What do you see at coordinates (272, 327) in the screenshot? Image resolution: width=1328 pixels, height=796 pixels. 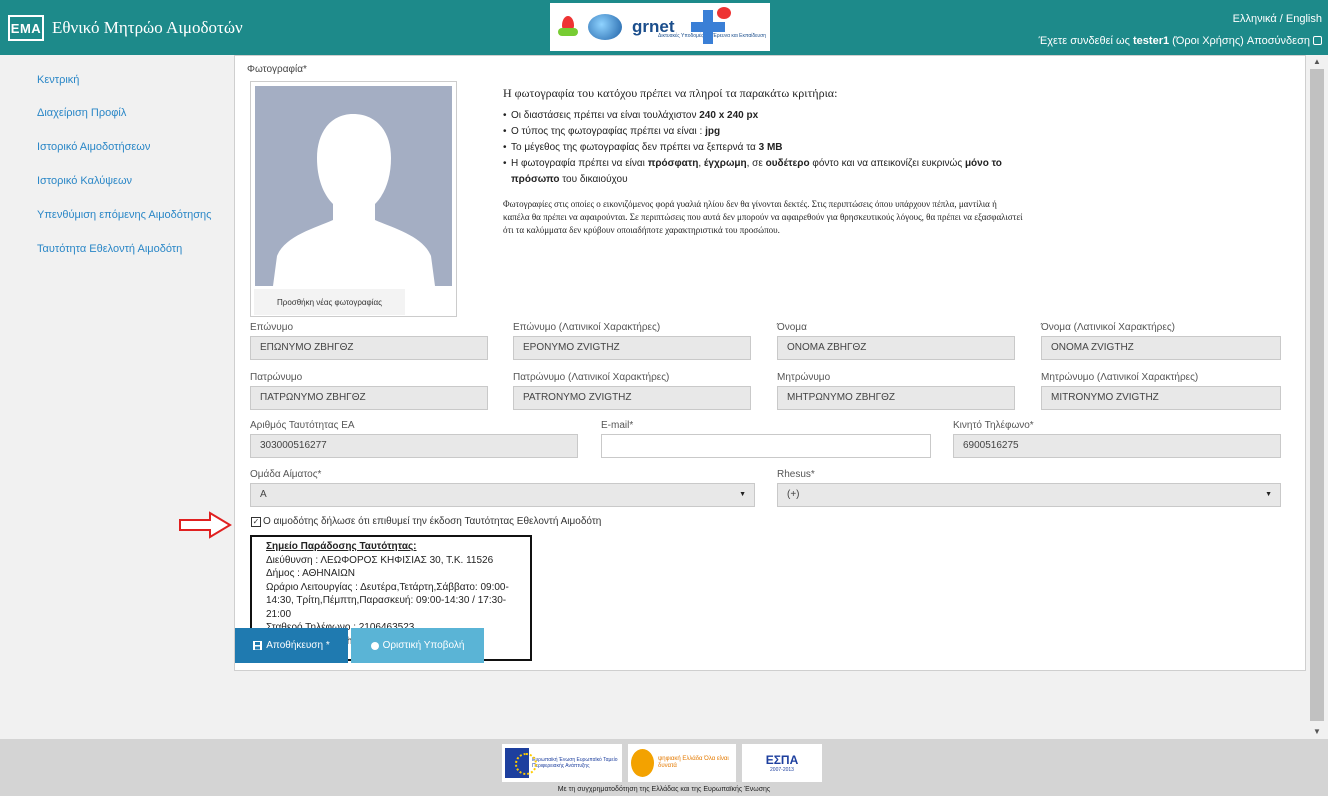 I see `surname-label: Επώνυμο` at bounding box center [272, 327].